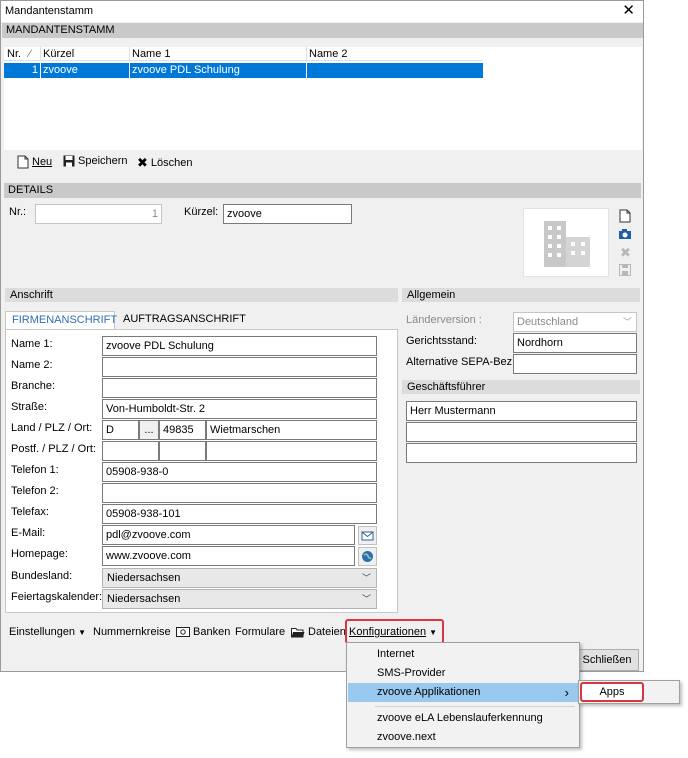  What do you see at coordinates (322, 190) in the screenshot?
I see `details-header: DETAILS` at bounding box center [322, 190].